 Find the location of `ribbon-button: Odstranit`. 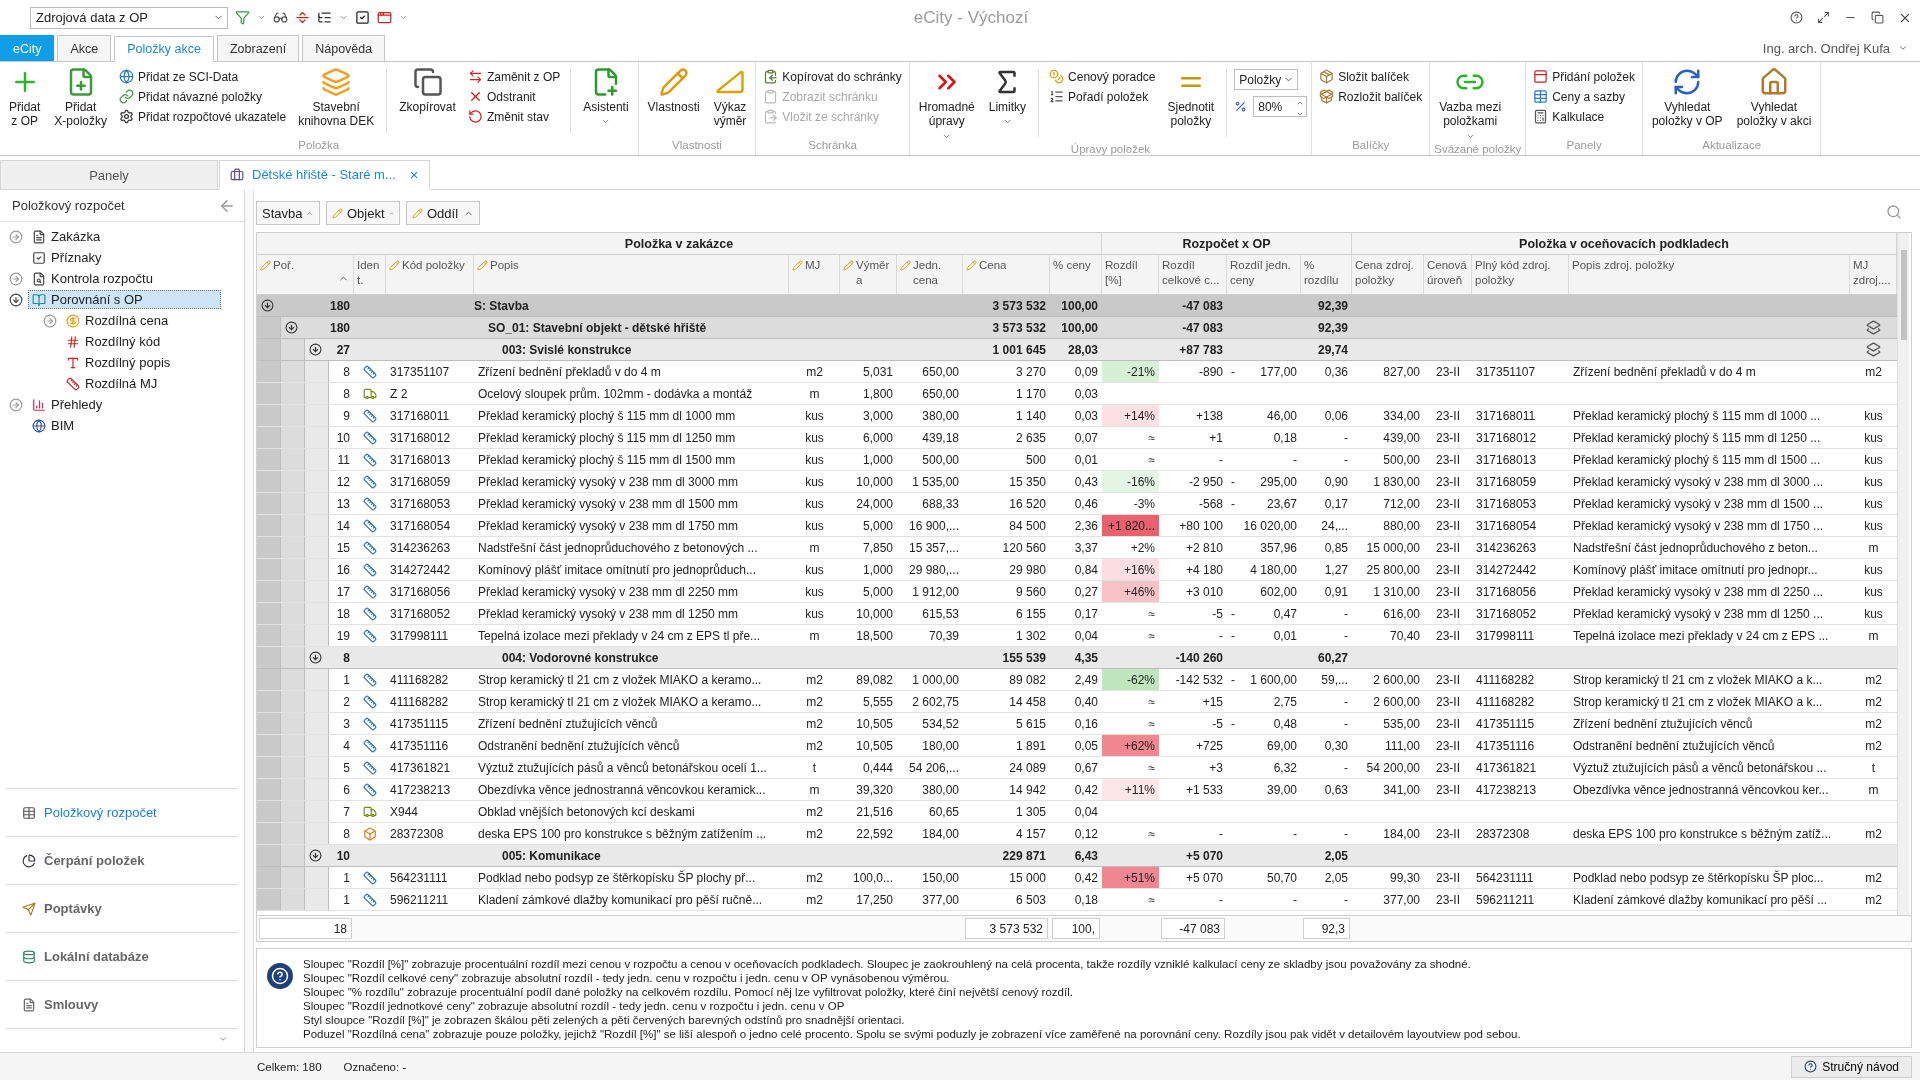

ribbon-button: Odstranit is located at coordinates (514, 96).